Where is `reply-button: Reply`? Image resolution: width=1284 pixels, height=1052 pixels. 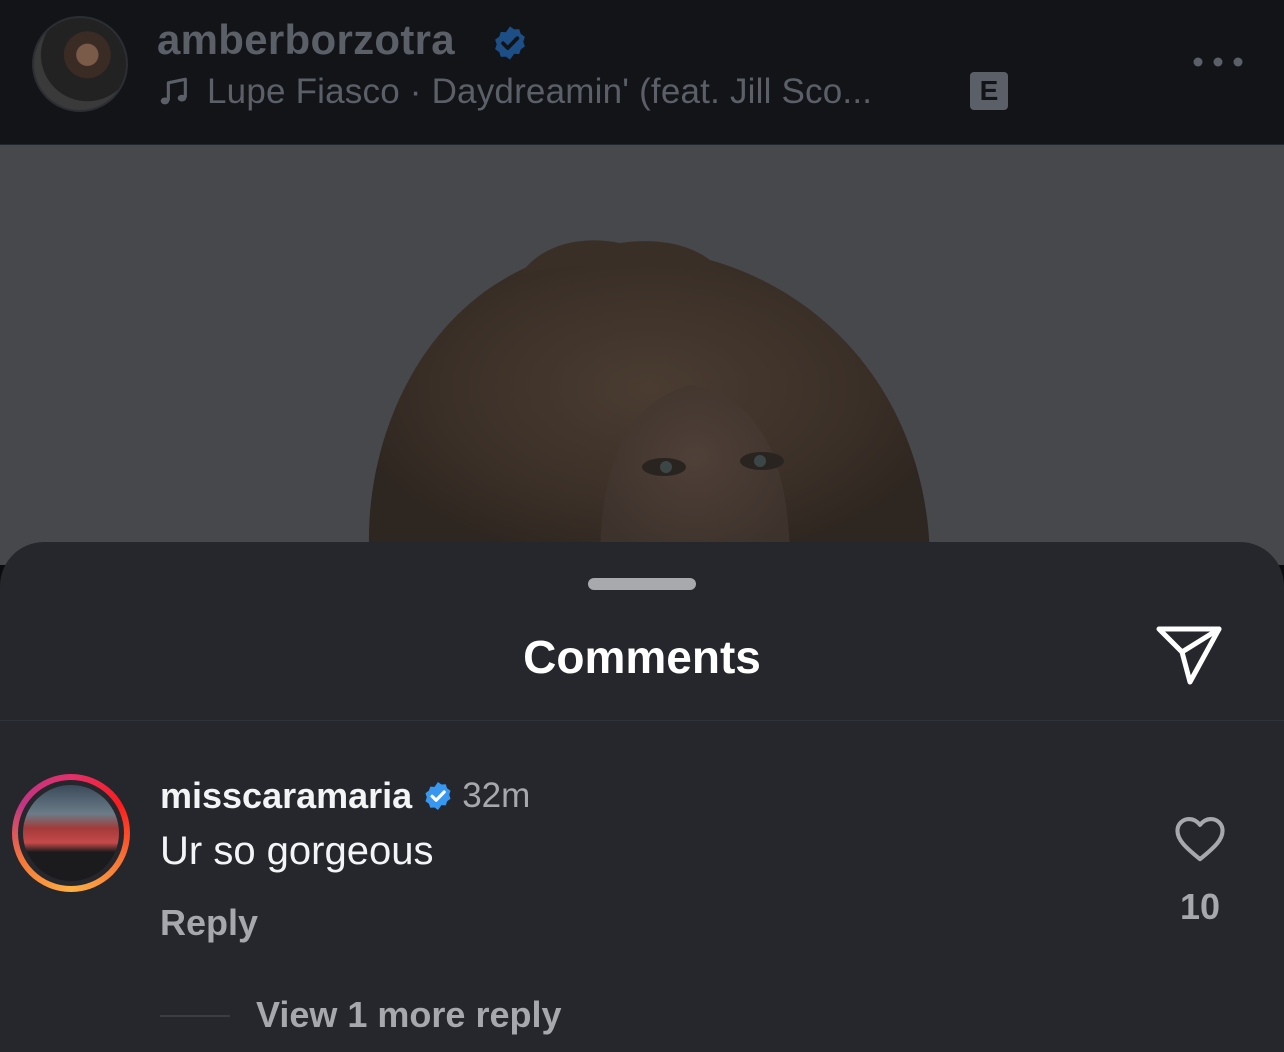 reply-button: Reply is located at coordinates (209, 923).